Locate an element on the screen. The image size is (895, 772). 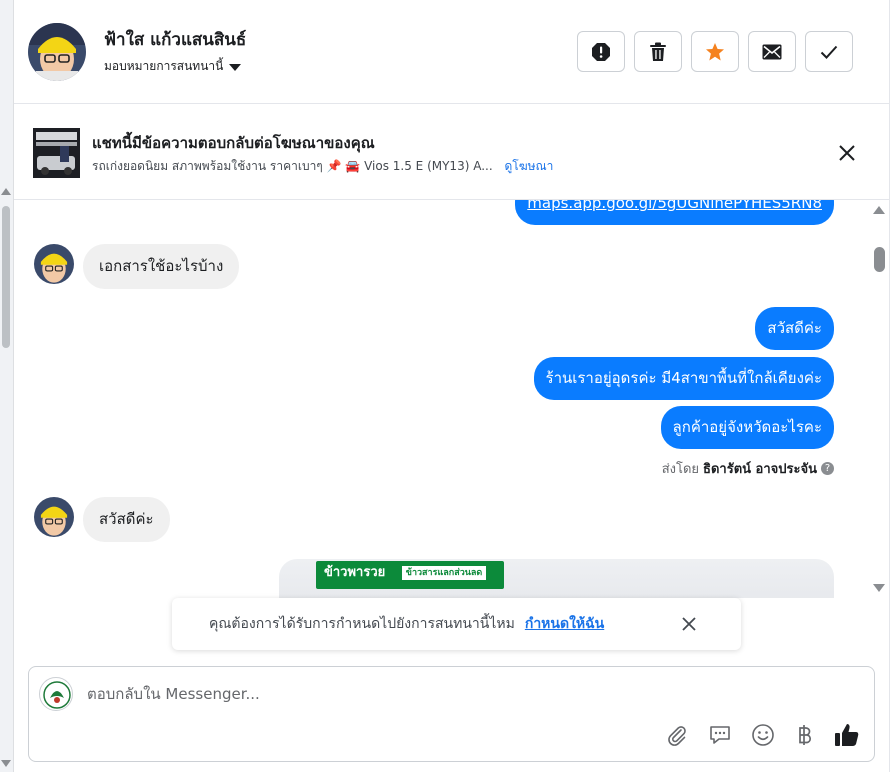
saved-reply-icon is located at coordinates (720, 735).